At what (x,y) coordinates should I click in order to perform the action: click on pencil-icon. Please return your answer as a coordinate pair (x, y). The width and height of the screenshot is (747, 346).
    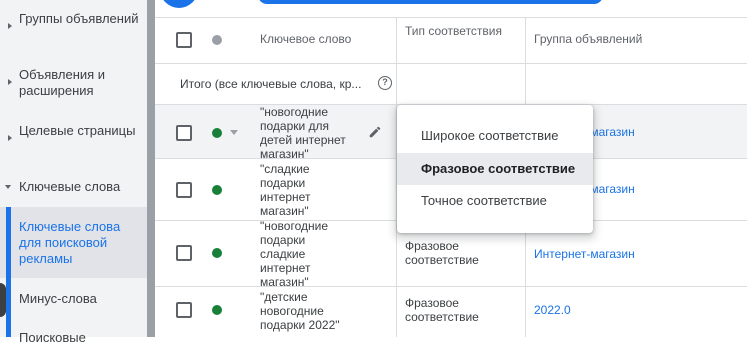
    Looking at the image, I should click on (375, 132).